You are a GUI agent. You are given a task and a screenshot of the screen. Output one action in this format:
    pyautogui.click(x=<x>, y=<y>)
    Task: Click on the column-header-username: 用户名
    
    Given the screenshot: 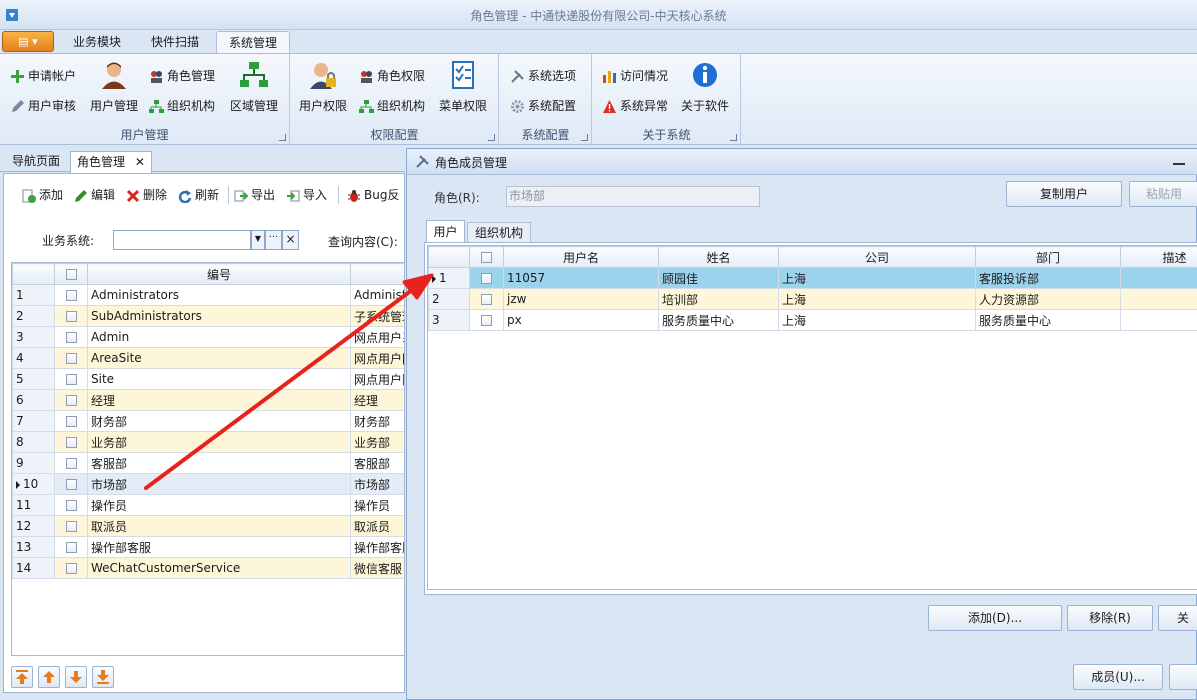 What is the action you would take?
    pyautogui.click(x=581, y=257)
    